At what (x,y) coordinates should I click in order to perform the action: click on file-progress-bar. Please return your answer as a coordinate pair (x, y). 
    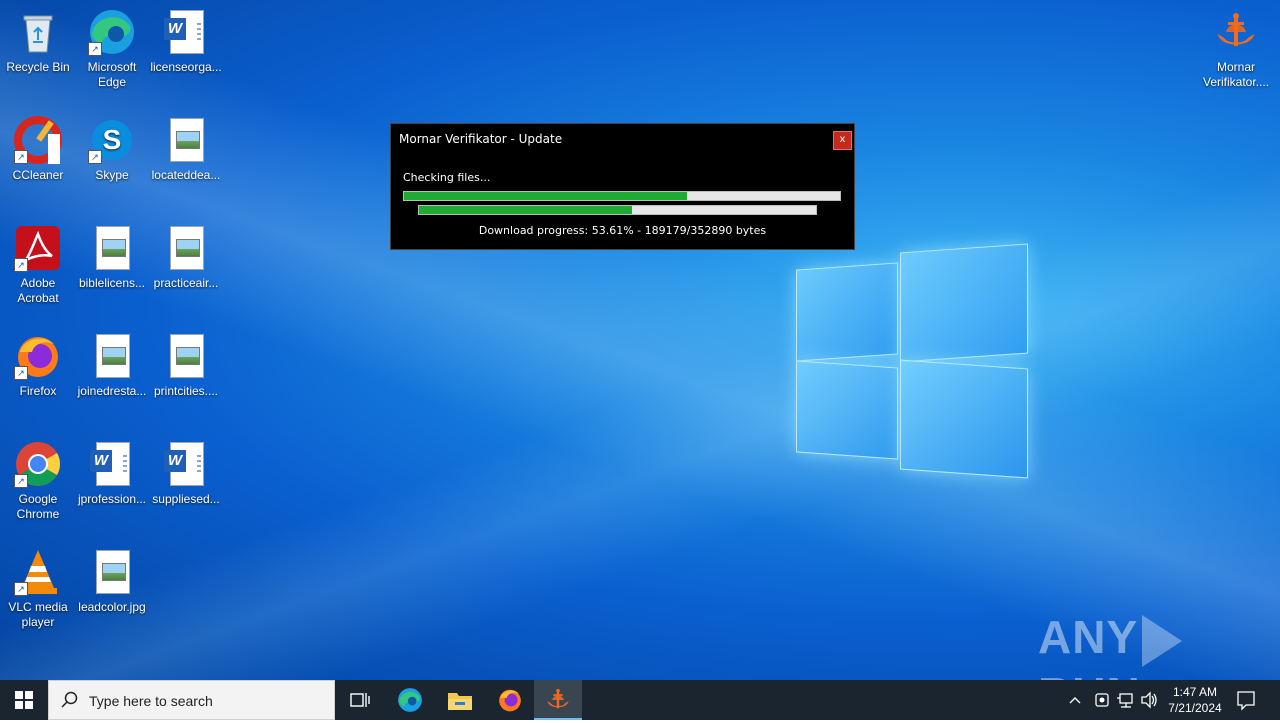
    Looking at the image, I should click on (622, 196).